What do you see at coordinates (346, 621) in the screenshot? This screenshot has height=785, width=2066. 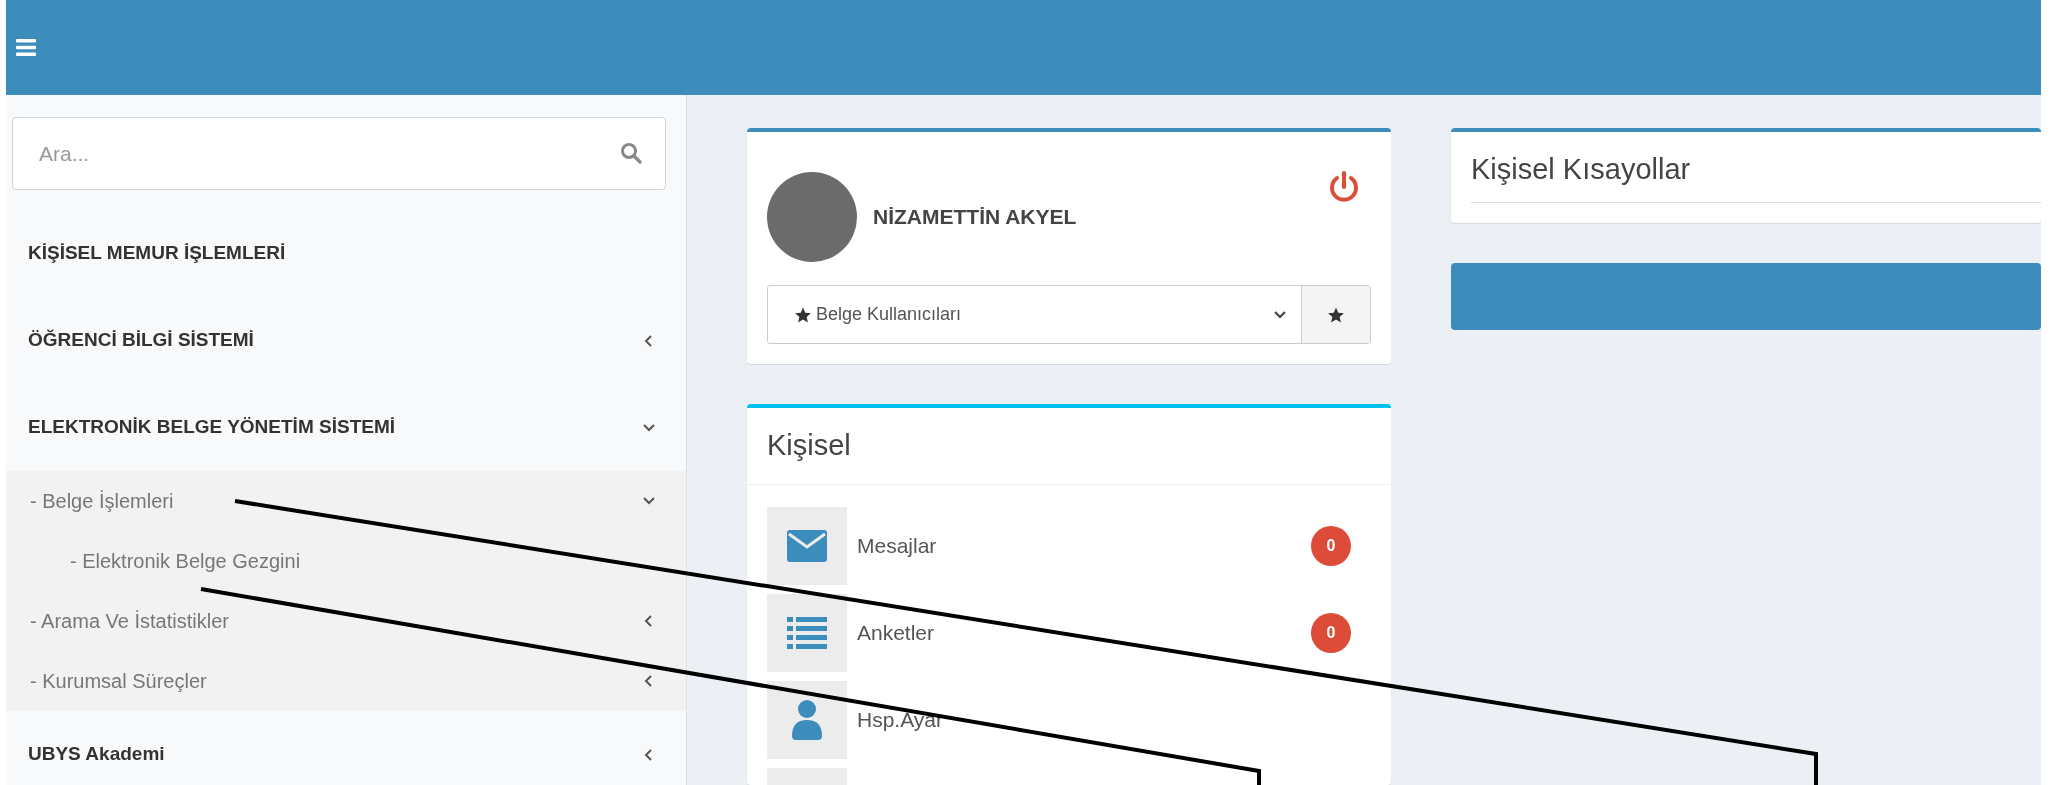 I see `menu-item: - Arama Ve İstatistikler` at bounding box center [346, 621].